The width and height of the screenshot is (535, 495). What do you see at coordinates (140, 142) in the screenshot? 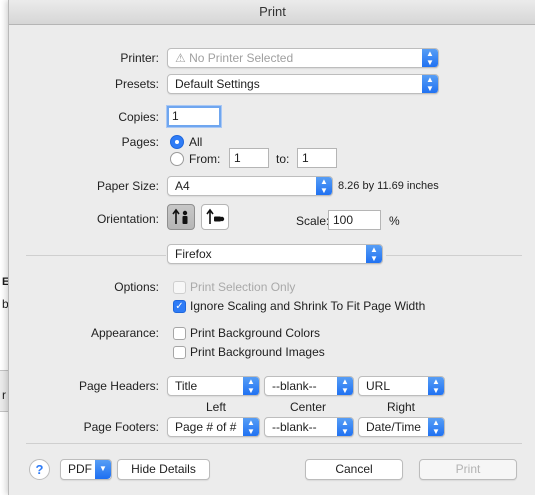
I see `pages-label: Pages:` at bounding box center [140, 142].